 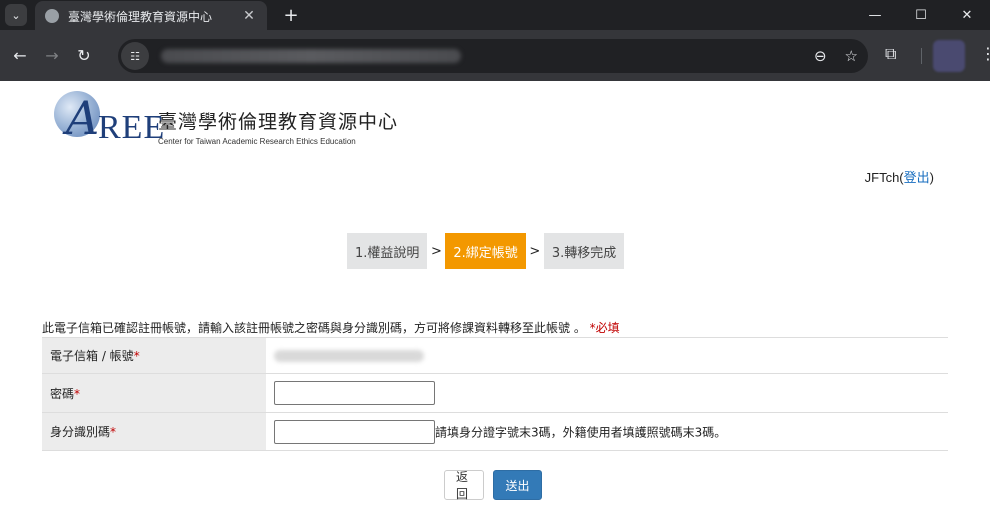 I want to click on toolbar-divider, so click(x=921, y=56).